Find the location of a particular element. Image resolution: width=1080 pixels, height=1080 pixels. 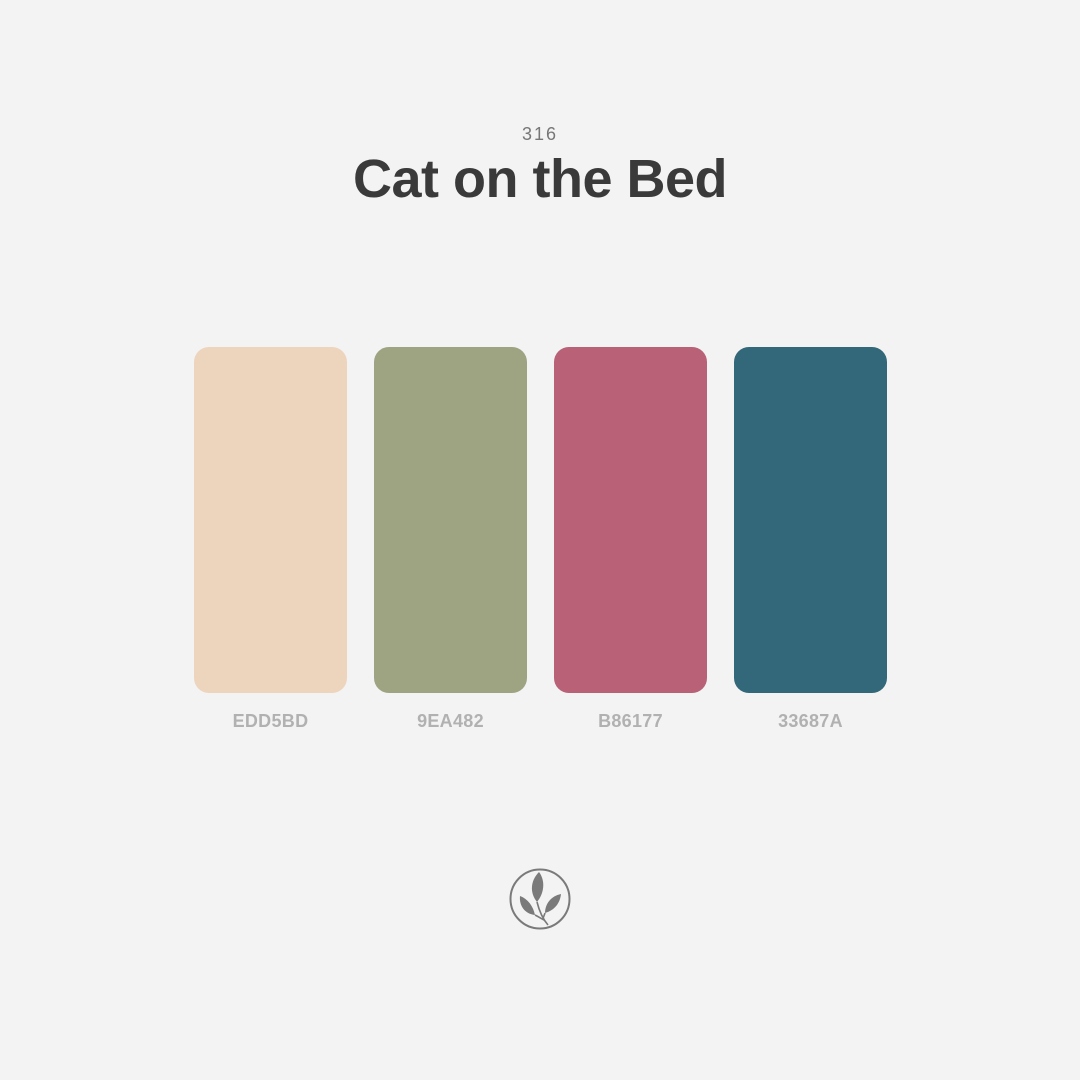

leaf-sprig-icon is located at coordinates (540, 899).